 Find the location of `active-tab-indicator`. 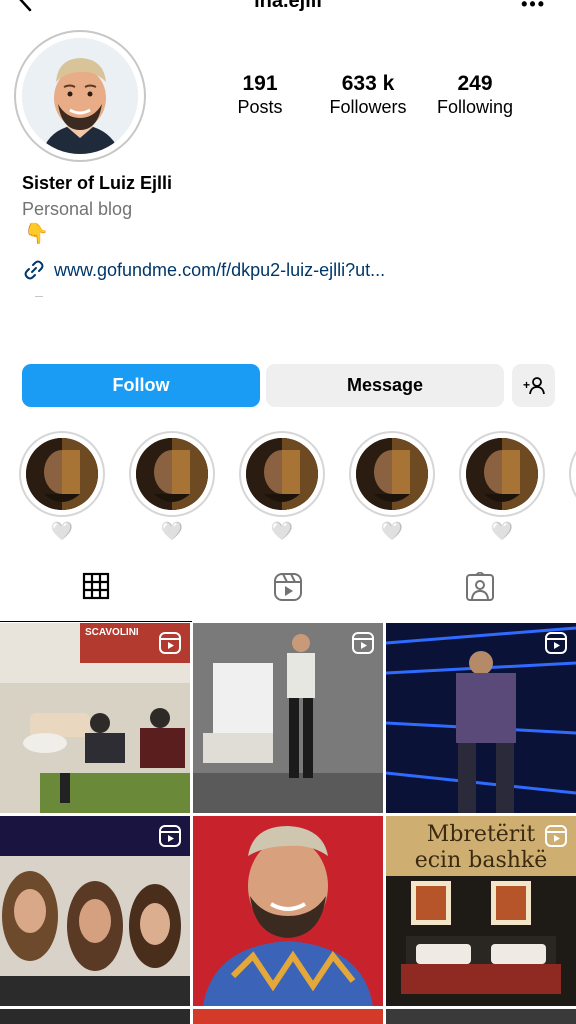

active-tab-indicator is located at coordinates (96, 621).